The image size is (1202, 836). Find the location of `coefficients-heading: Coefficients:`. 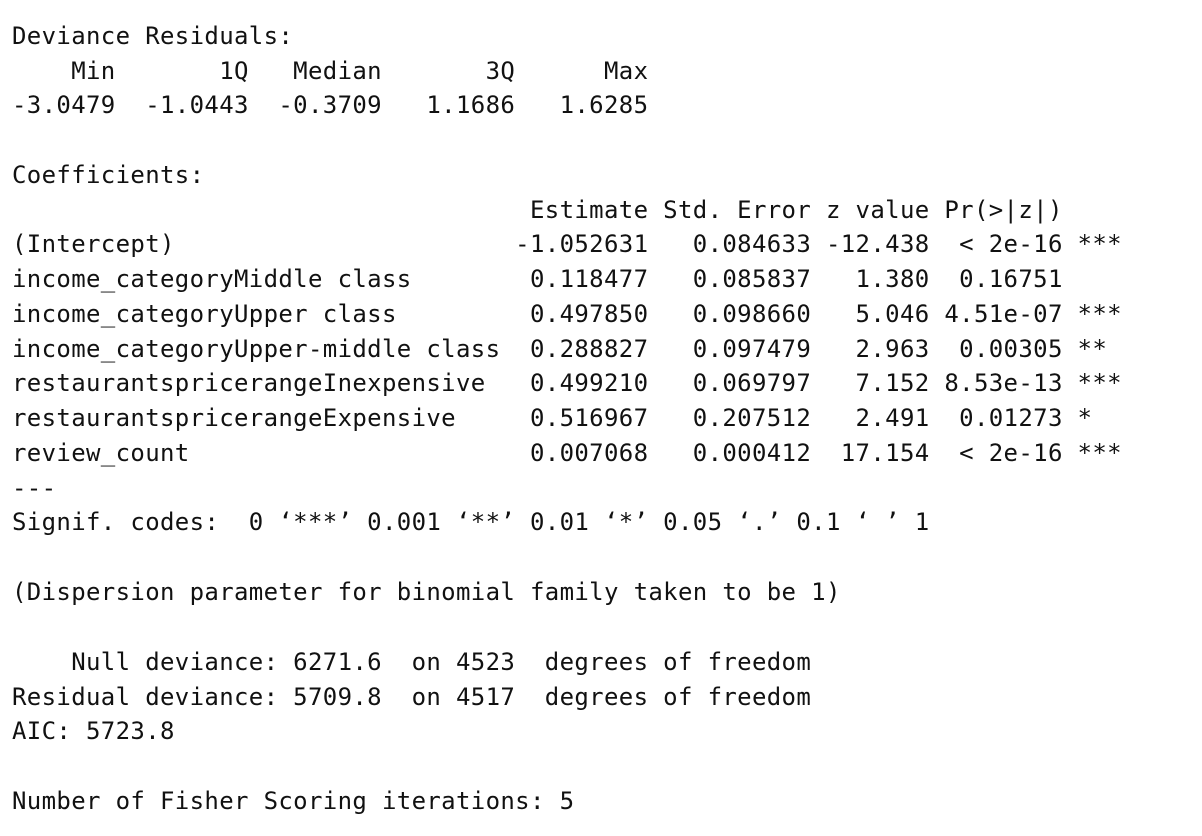

coefficients-heading: Coefficients: is located at coordinates (108, 175).